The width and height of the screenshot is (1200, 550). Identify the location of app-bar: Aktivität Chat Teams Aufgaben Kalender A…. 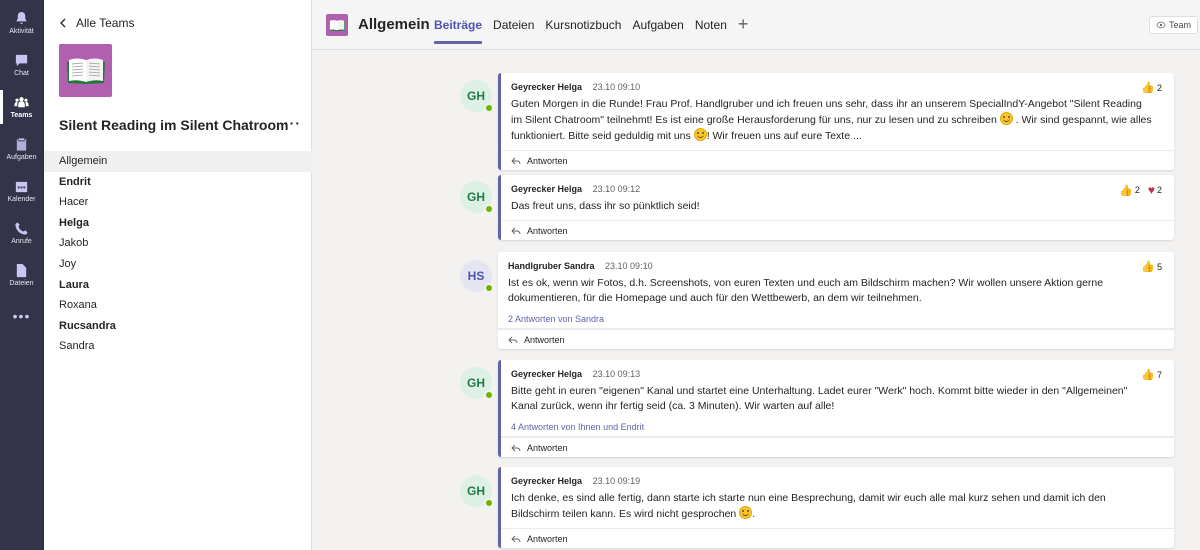
(22, 275).